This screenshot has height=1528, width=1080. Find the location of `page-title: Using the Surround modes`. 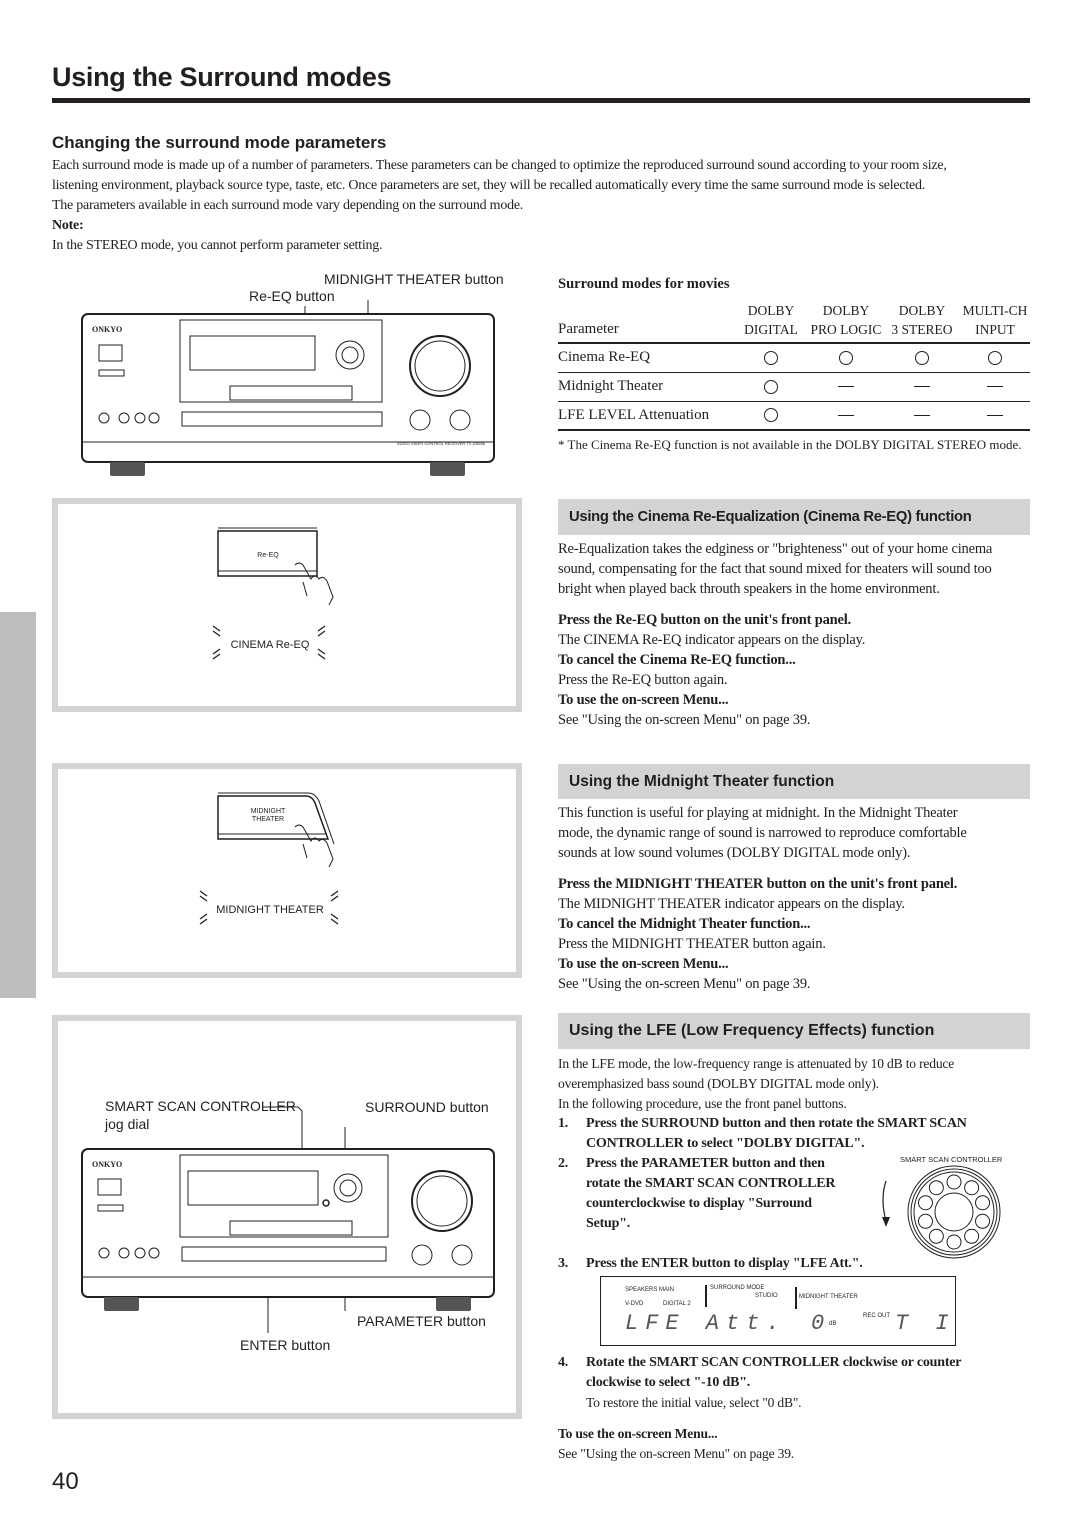

page-title: Using the Surround modes is located at coordinates (222, 77).